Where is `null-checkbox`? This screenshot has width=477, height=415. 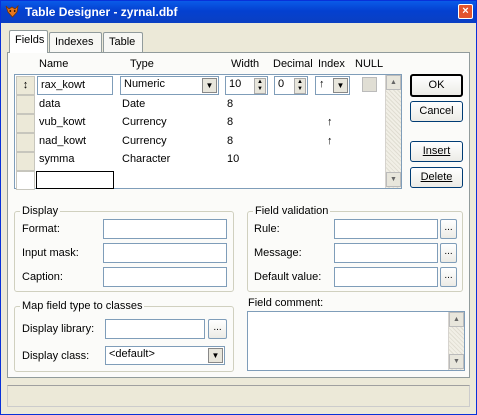 null-checkbox is located at coordinates (369, 84).